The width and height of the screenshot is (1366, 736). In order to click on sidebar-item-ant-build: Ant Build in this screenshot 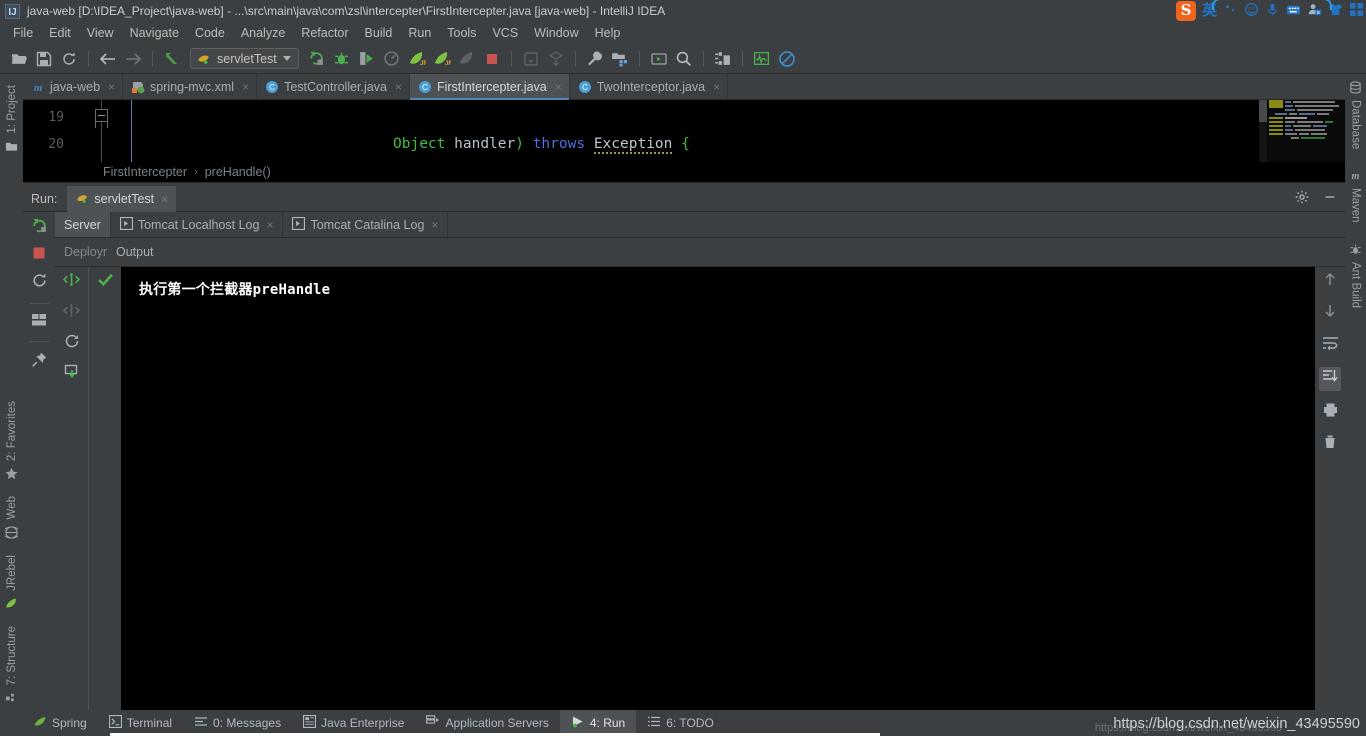, I will do `click(1356, 285)`.